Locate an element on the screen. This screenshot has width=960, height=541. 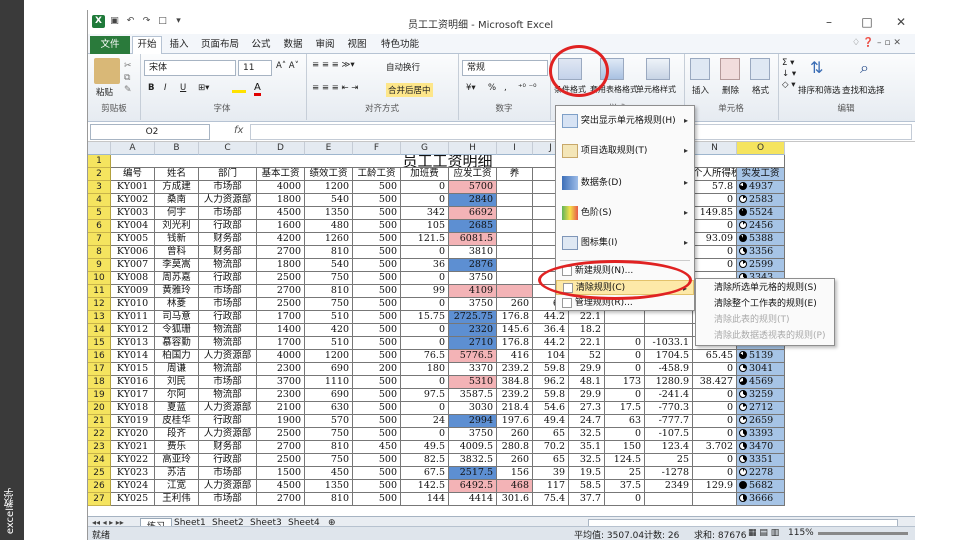
table-cell: 176.8 is located at coordinates (515, 343).